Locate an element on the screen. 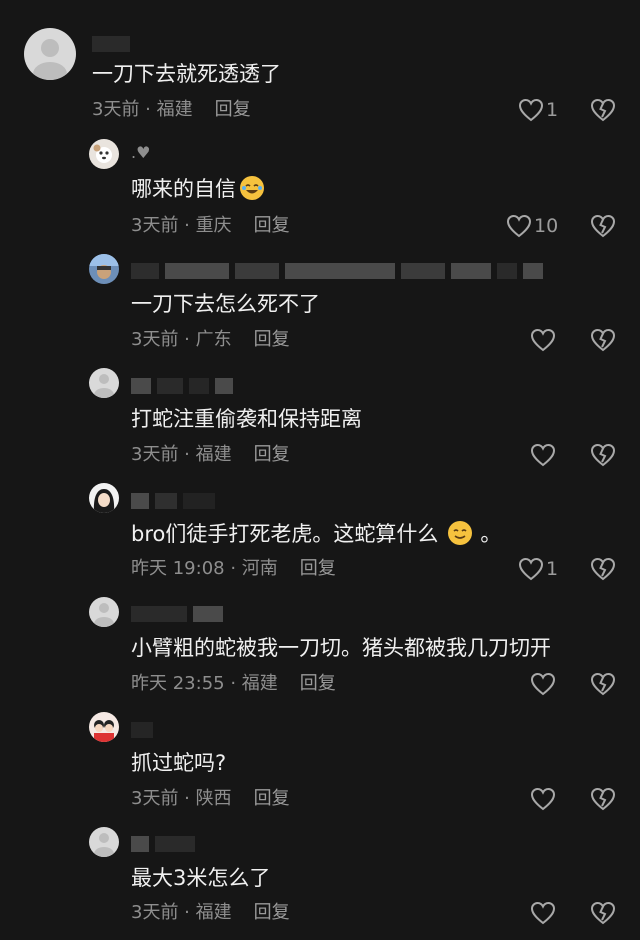  comment-meta: 昨天 19:08 · 河南 回复 is located at coordinates (233, 569).